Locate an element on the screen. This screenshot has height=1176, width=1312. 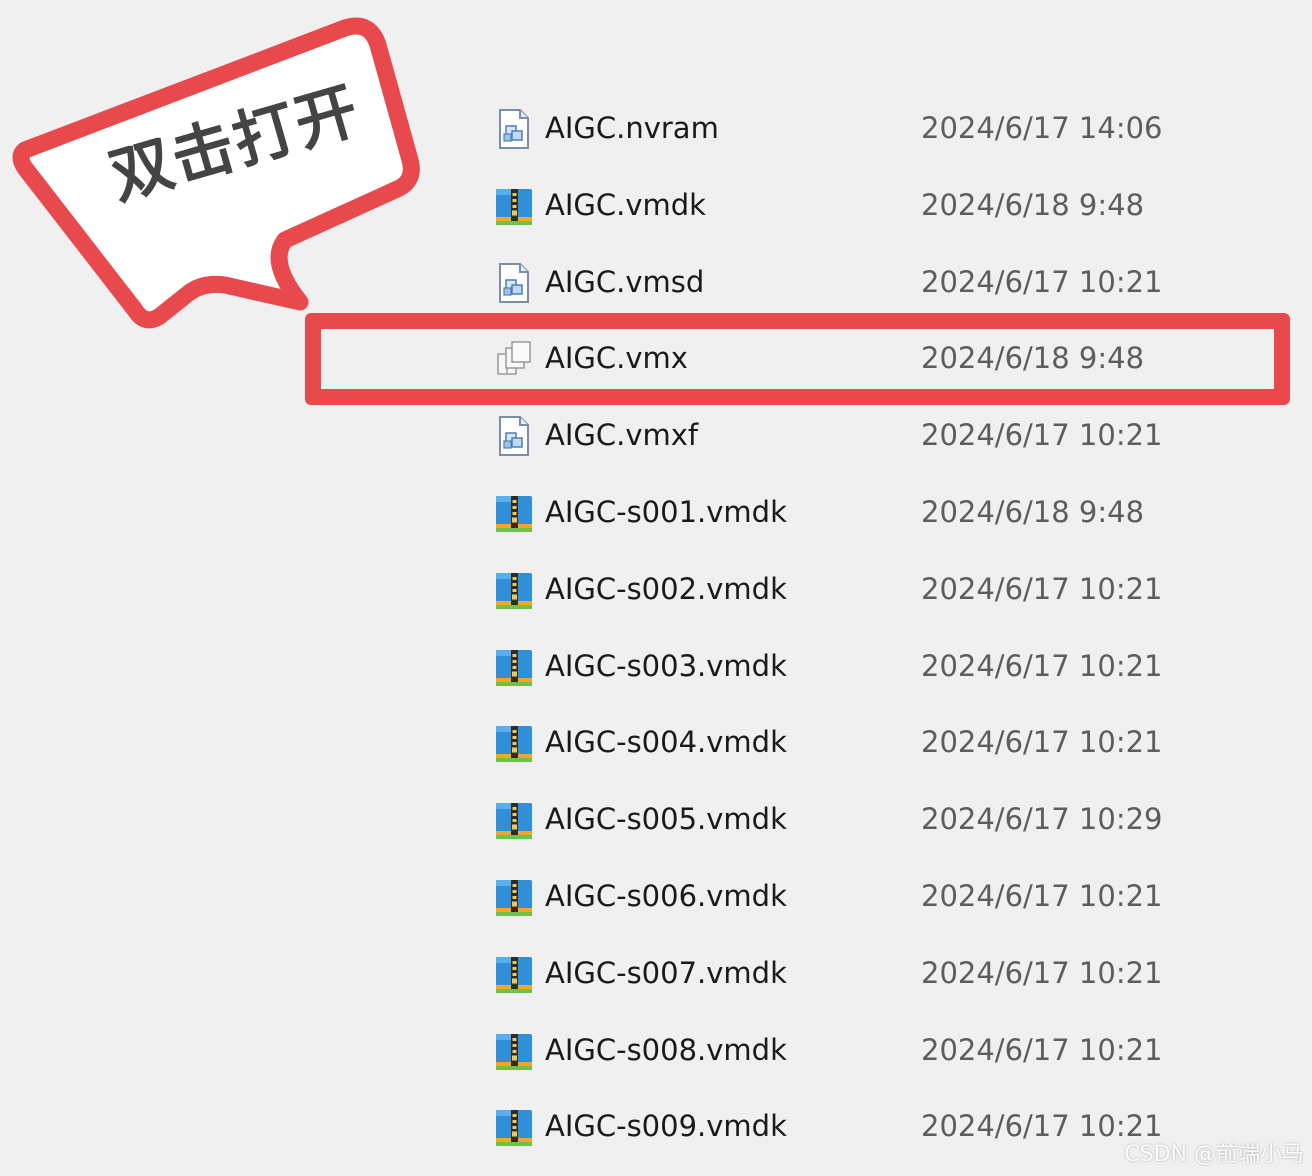
file-row: AIGC.vmdk 2024/6/18 9:48 is located at coordinates (656, 205).